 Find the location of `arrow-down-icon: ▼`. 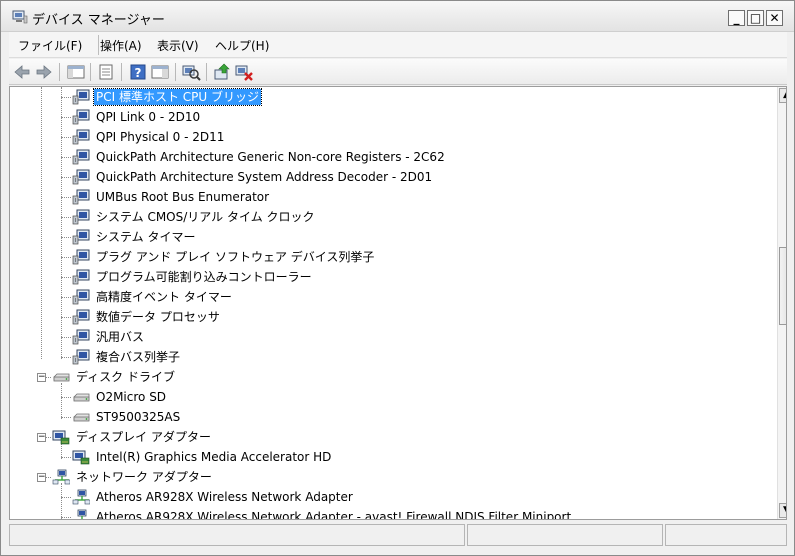

arrow-down-icon: ▼ is located at coordinates (784, 510).